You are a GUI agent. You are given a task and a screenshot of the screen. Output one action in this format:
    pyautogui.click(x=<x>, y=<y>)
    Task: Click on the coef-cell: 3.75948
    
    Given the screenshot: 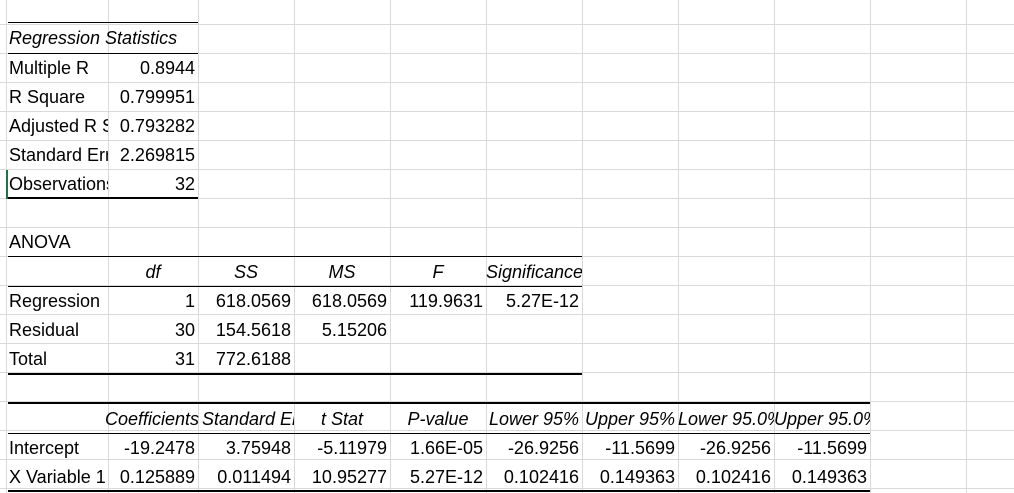 What is the action you would take?
    pyautogui.click(x=246, y=448)
    